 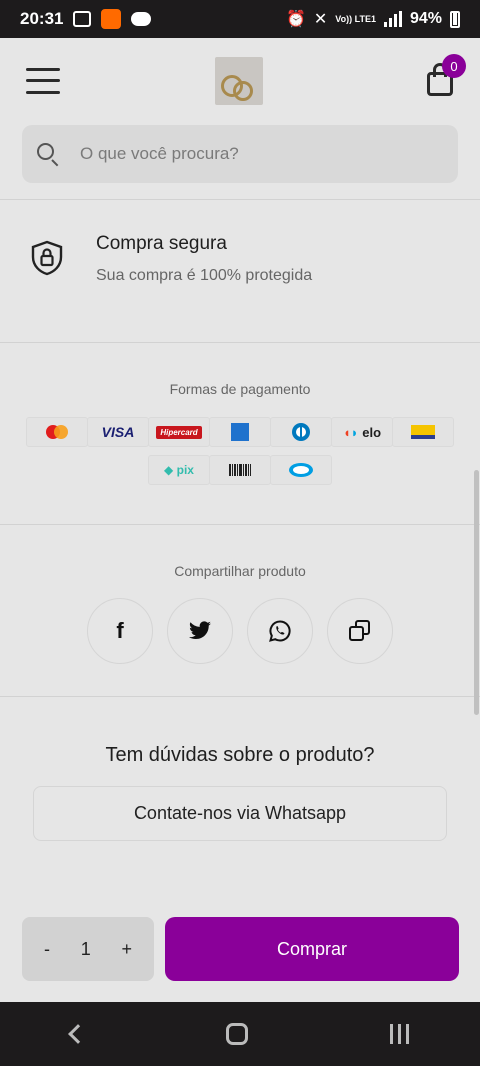 I want to click on mastercard-icon, so click(x=57, y=432).